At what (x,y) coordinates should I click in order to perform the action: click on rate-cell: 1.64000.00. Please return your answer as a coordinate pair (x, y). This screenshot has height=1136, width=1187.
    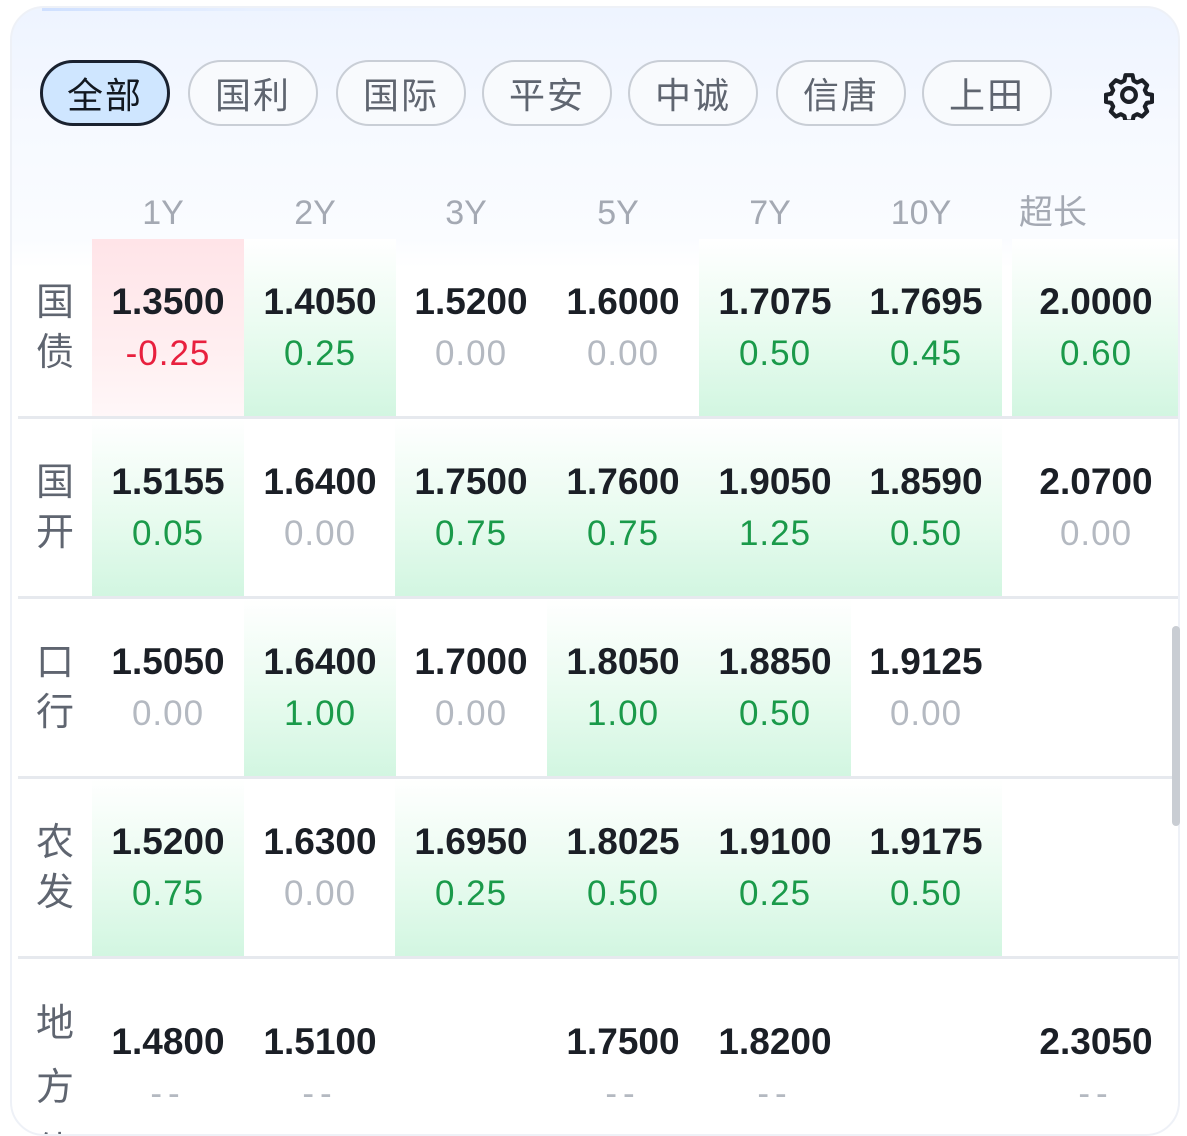
    Looking at the image, I should click on (320, 507).